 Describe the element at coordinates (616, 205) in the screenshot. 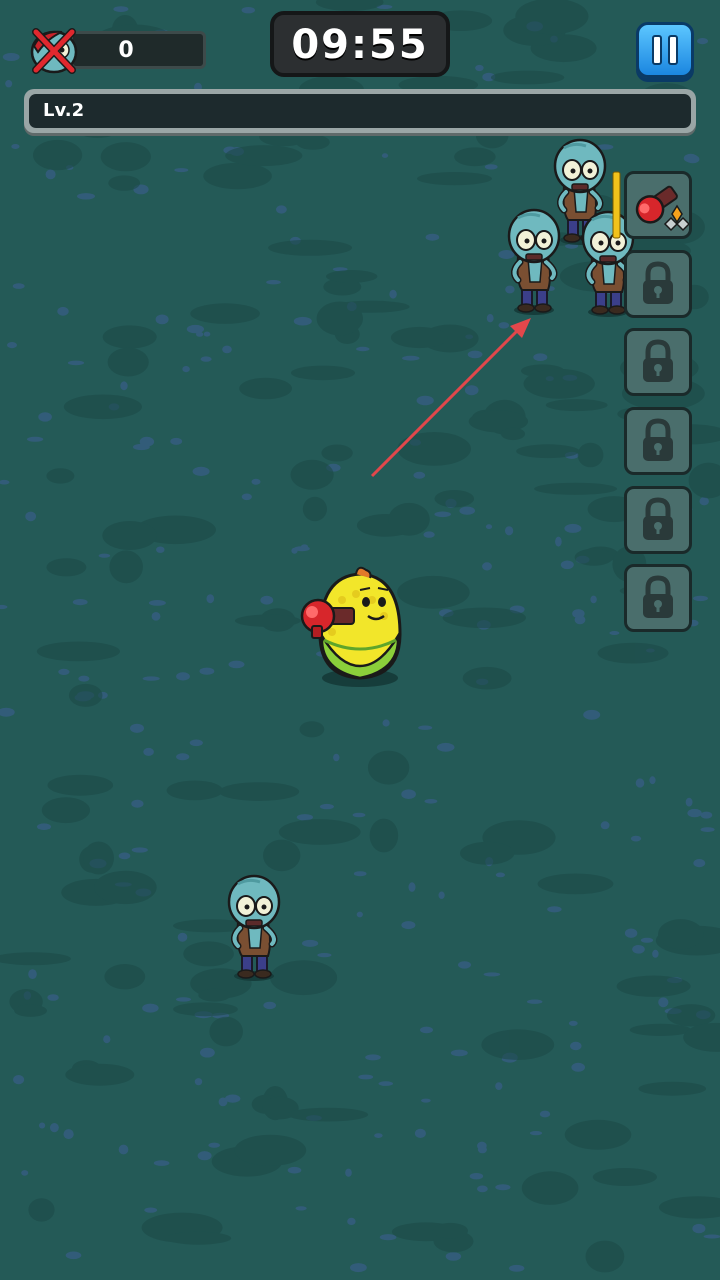

I see `enemy-health-bar` at that location.